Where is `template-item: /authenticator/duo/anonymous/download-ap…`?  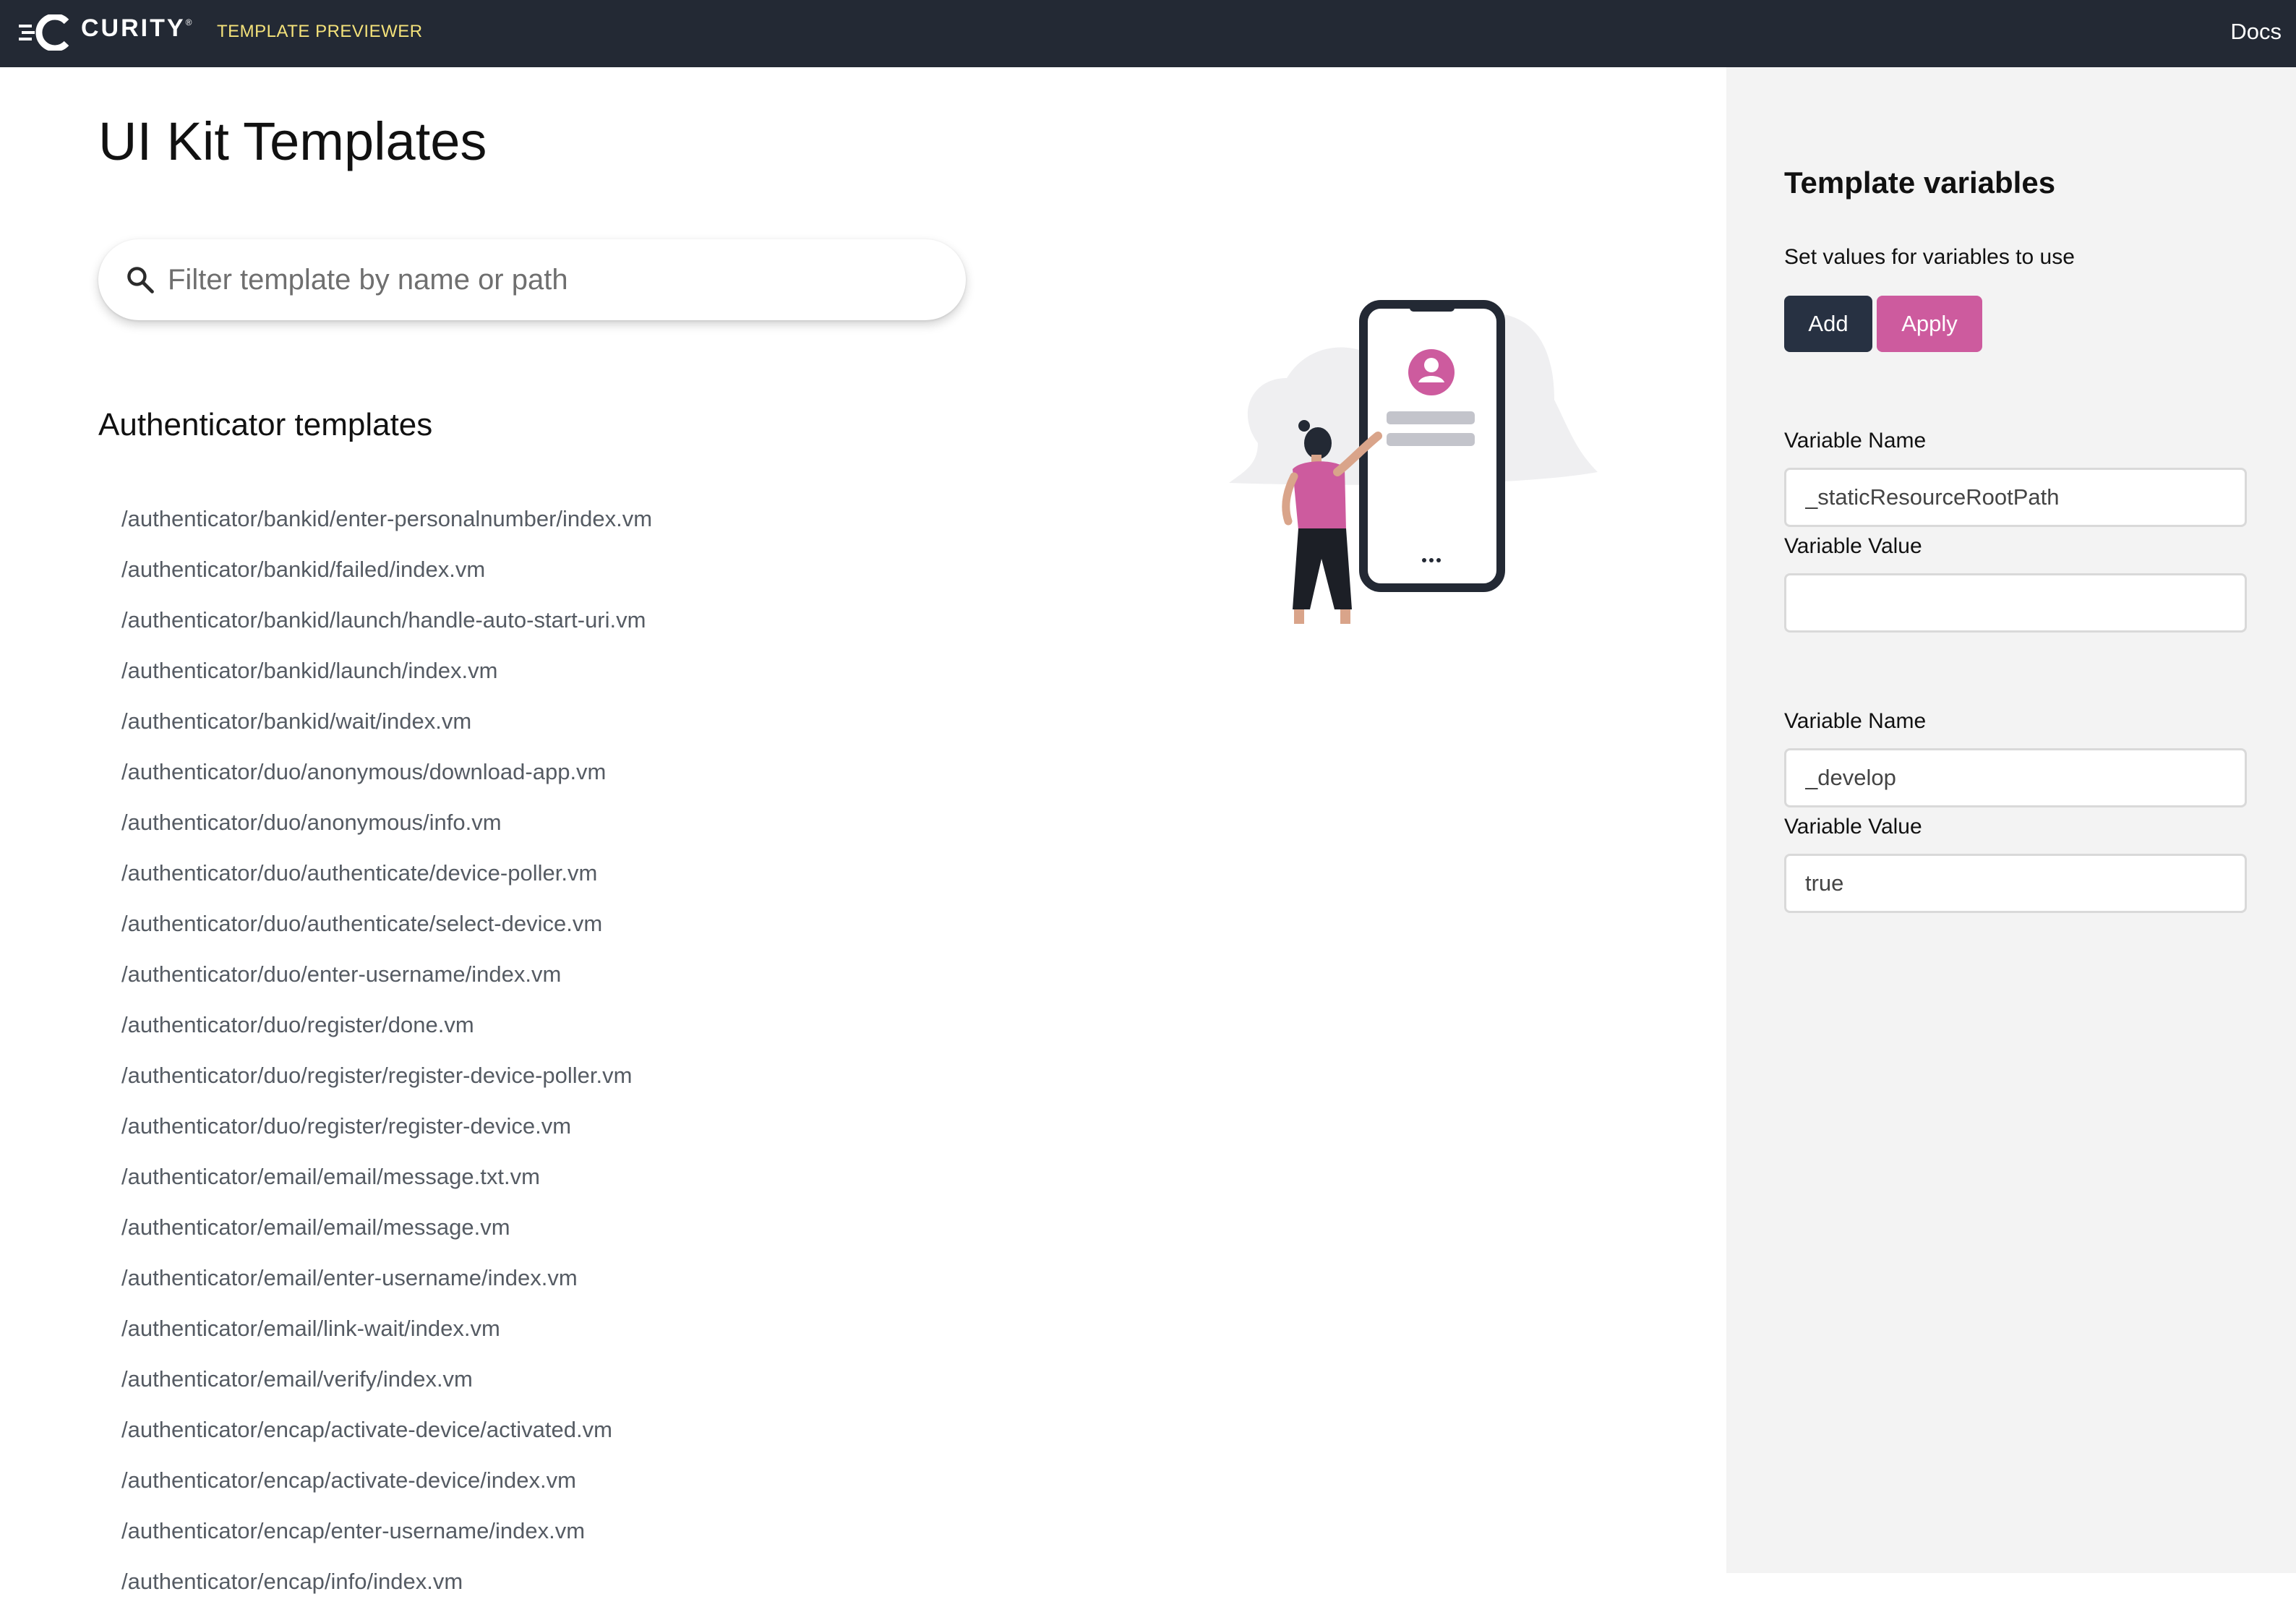
template-item: /authenticator/duo/anonymous/download-ap… is located at coordinates (386, 772).